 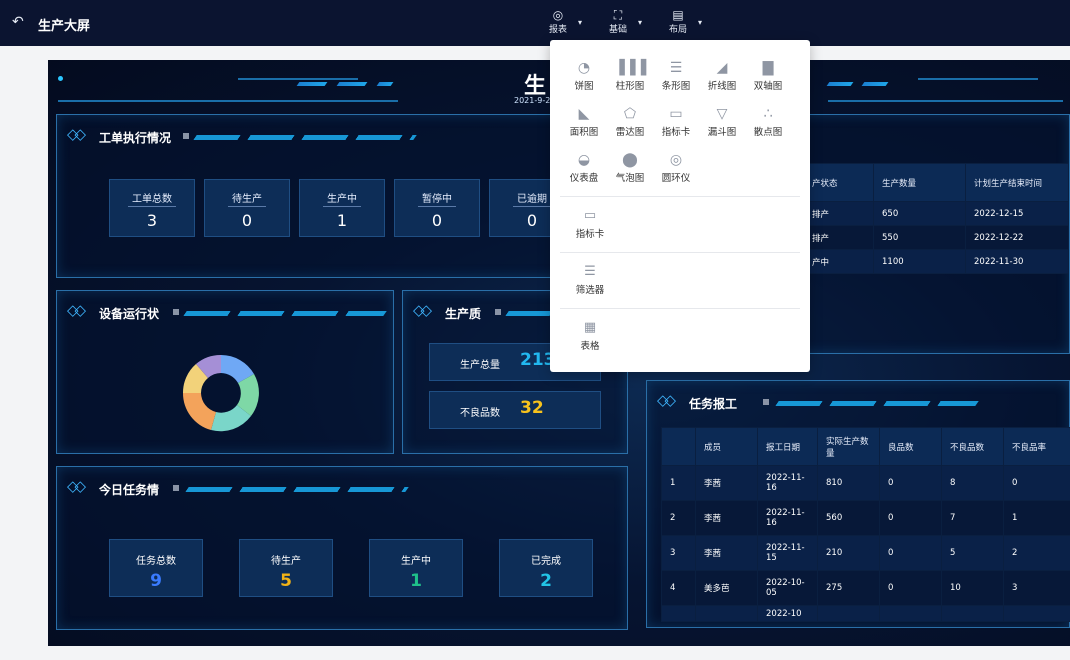 I want to click on table-cell: 650, so click(x=919, y=213).